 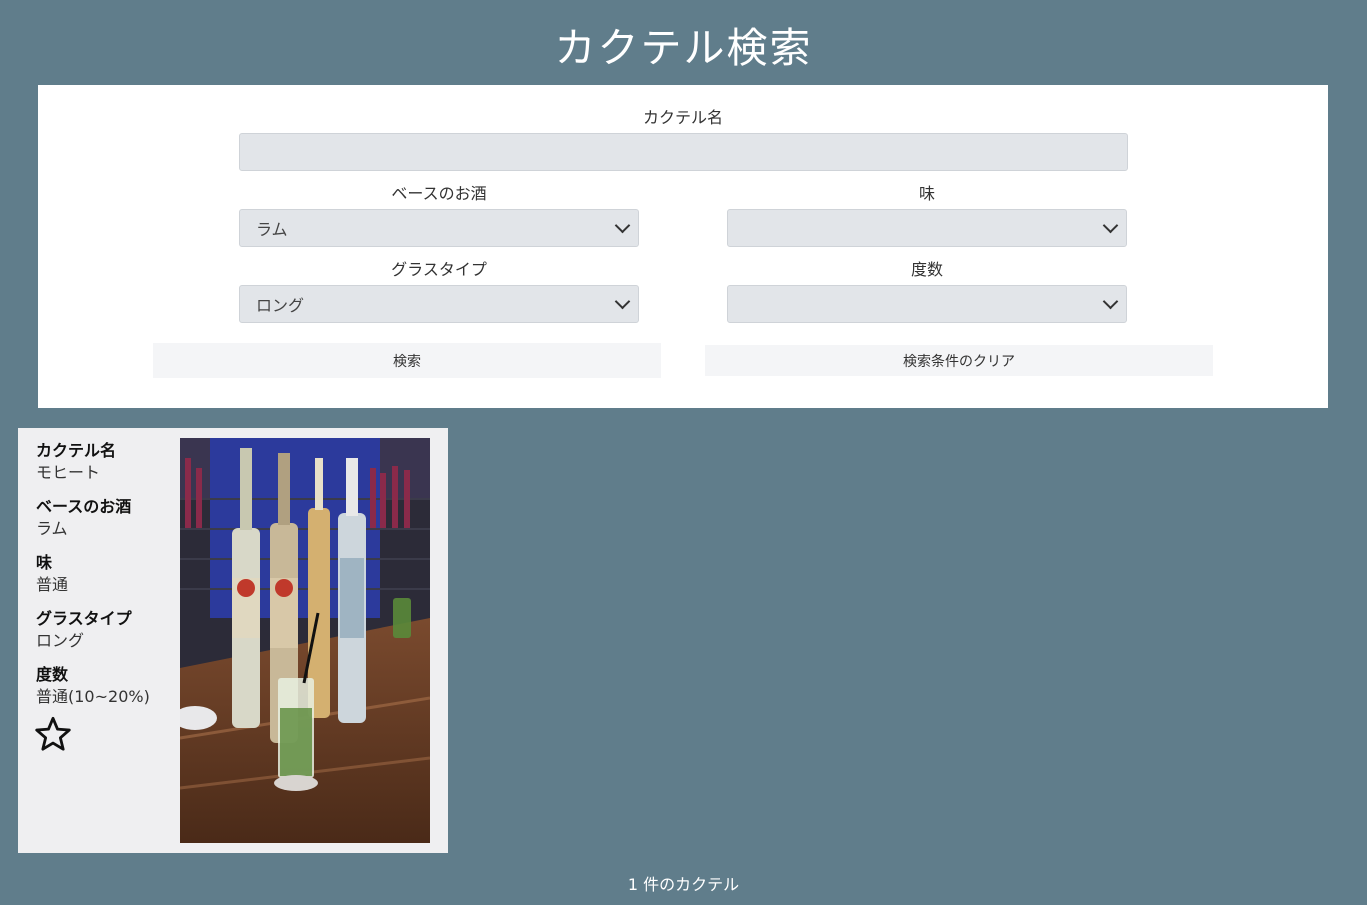 What do you see at coordinates (439, 304) in the screenshot?
I see `glass-type-select: ロング` at bounding box center [439, 304].